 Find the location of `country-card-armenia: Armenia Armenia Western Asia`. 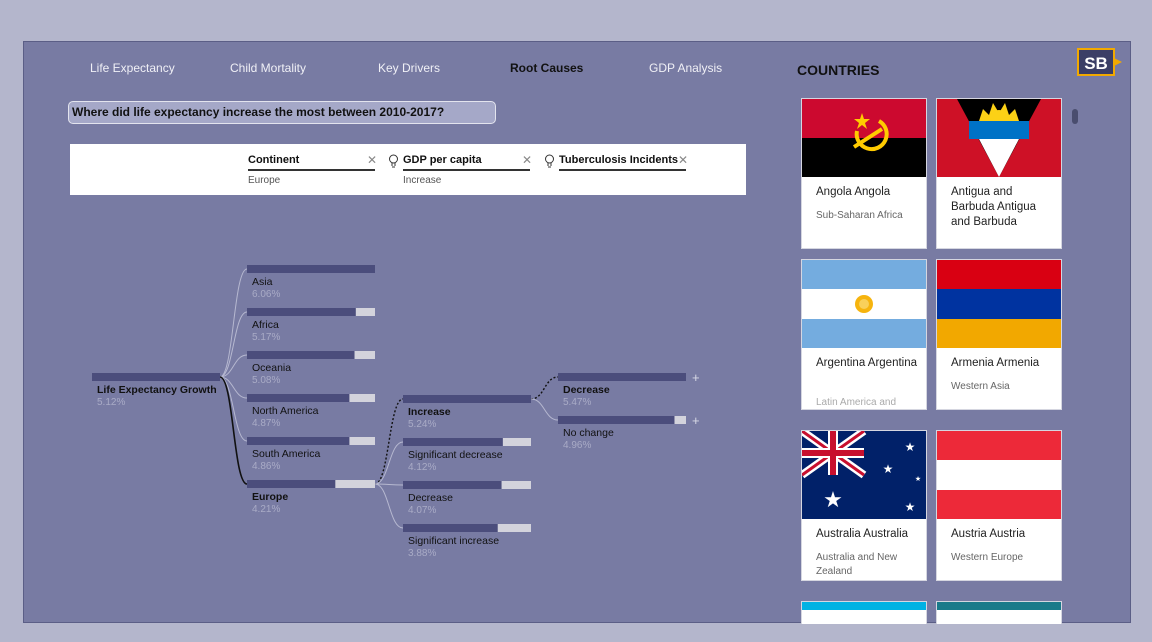

country-card-armenia: Armenia Armenia Western Asia is located at coordinates (999, 334).